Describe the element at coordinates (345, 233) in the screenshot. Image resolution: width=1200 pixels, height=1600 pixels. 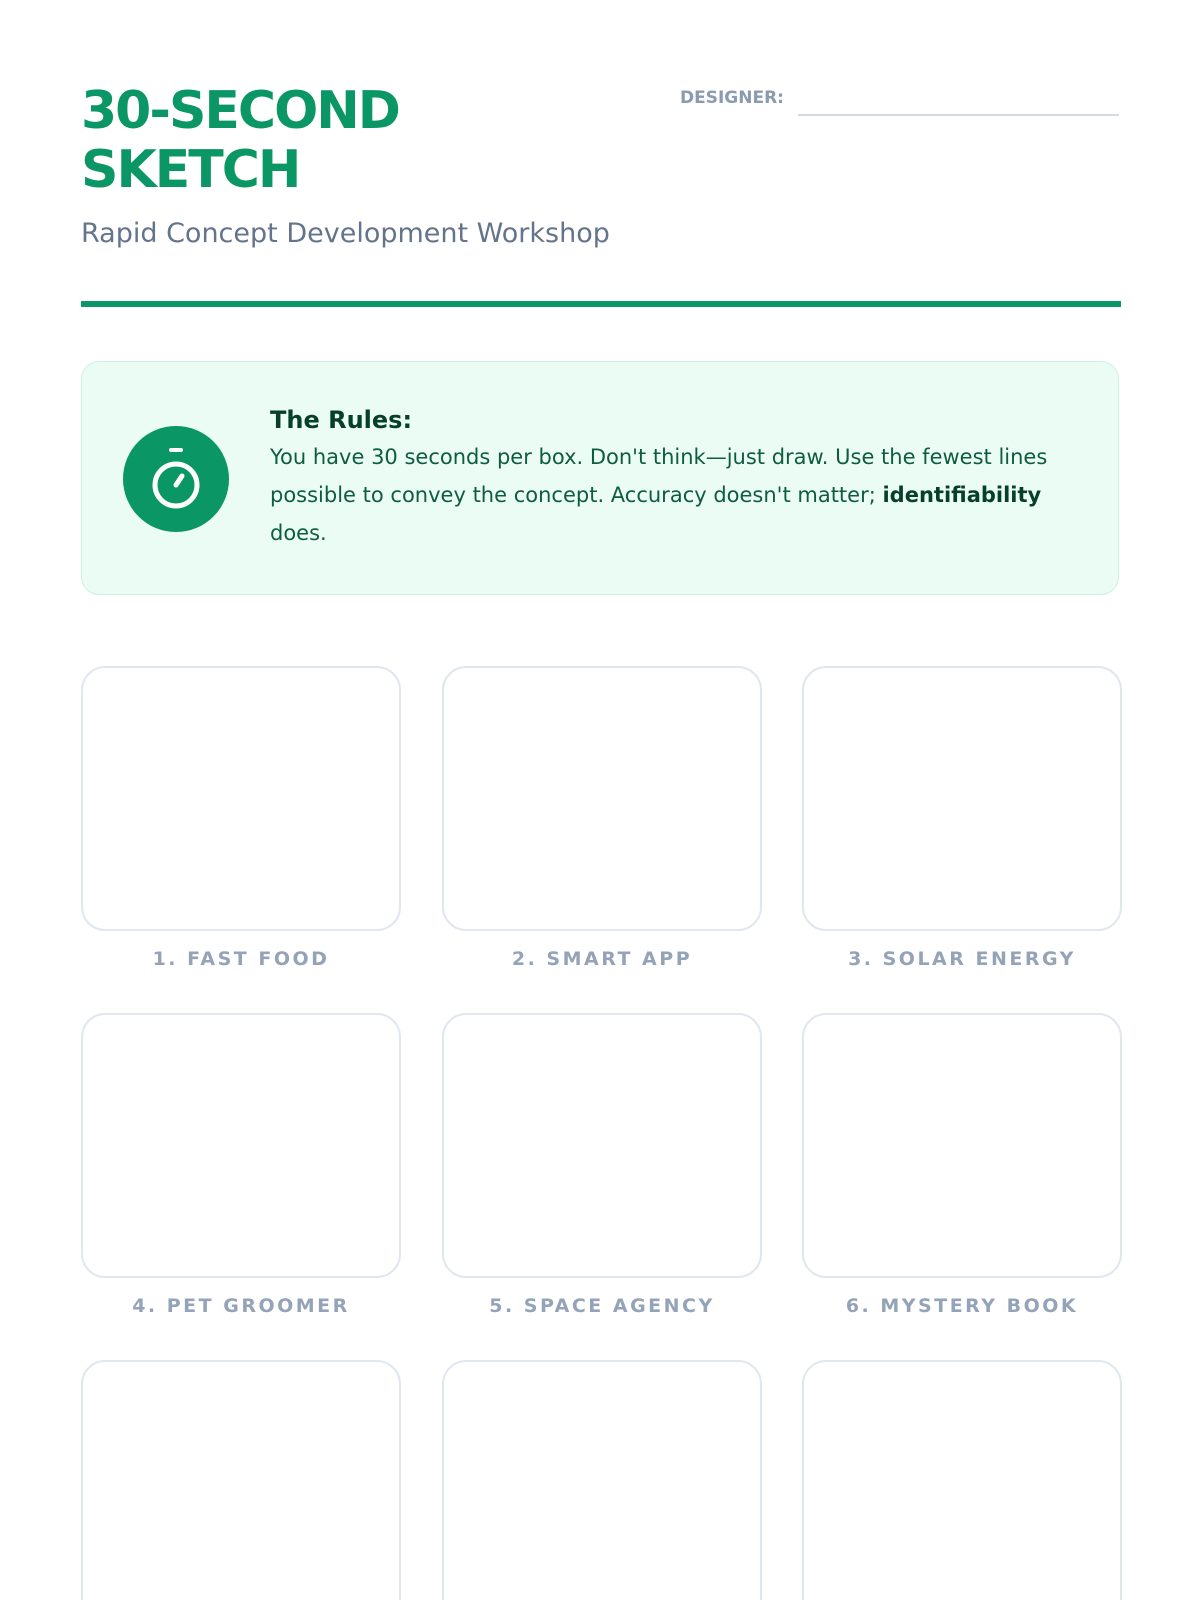
I see `page-subtitle: Rapid Concept Development Workshop` at that location.